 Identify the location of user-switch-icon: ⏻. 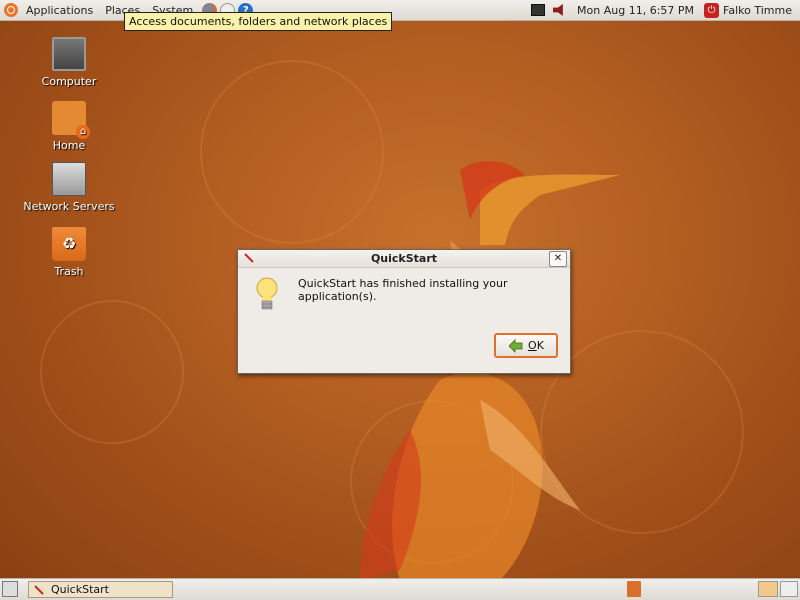
(712, 10).